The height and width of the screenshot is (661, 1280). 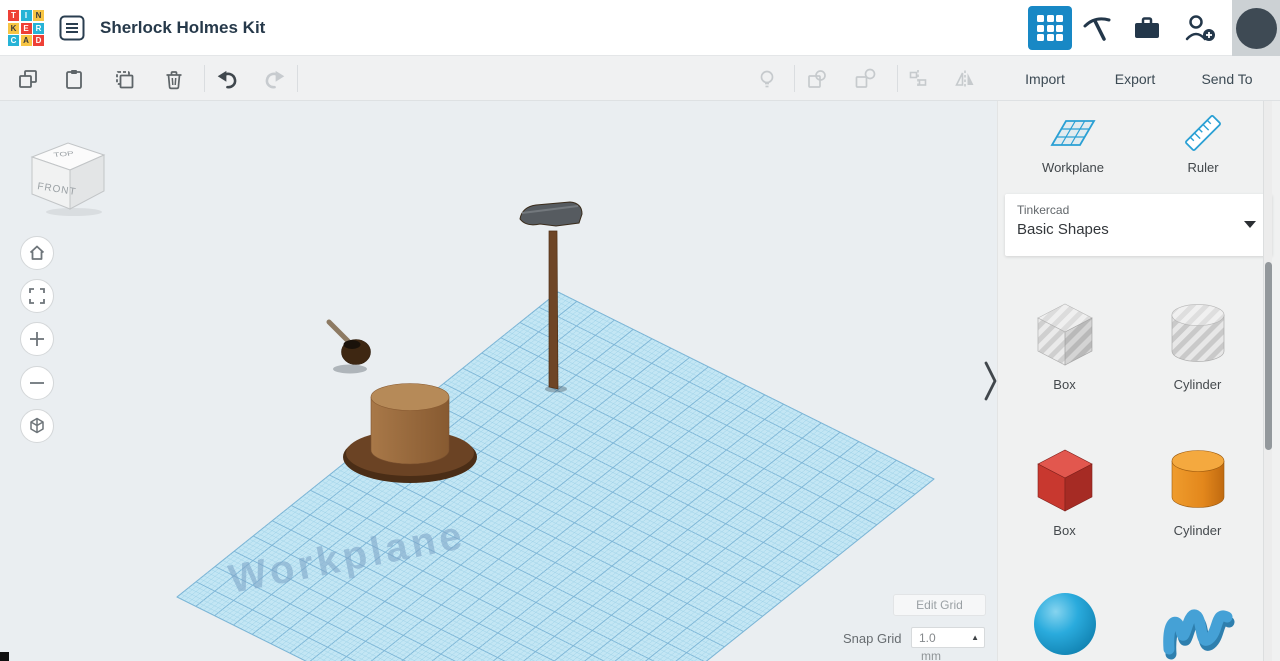 I want to click on delete-button, so click(x=174, y=79).